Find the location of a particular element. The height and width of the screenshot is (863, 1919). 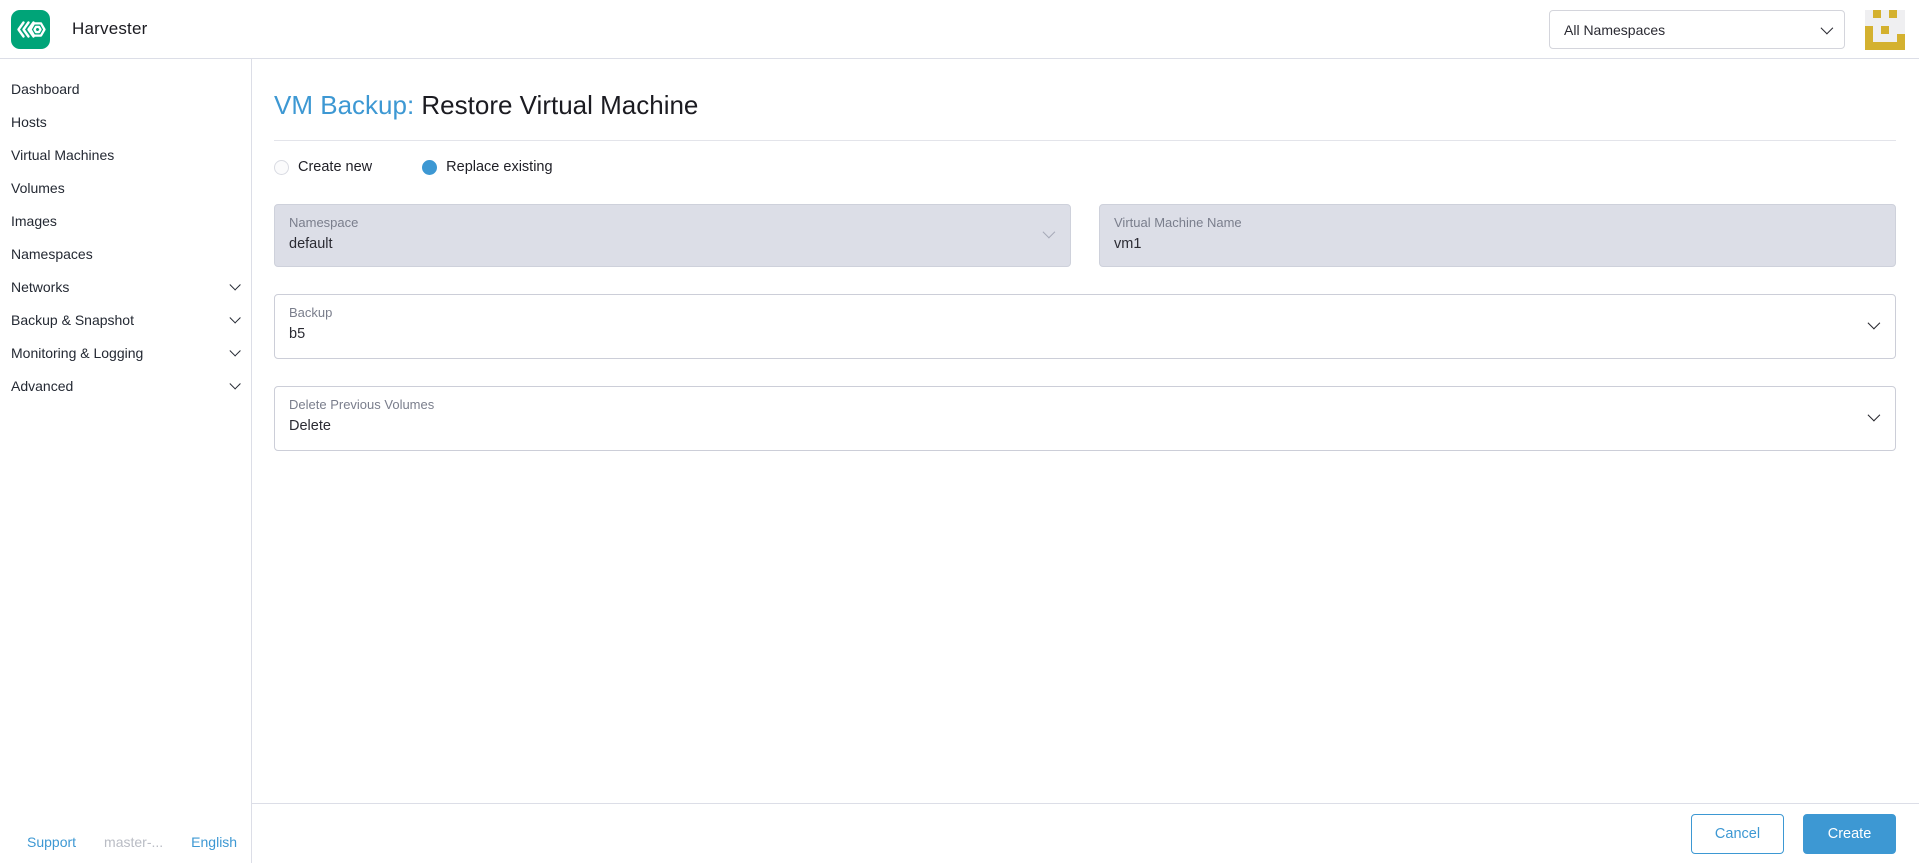

sidebar-item-images: Images is located at coordinates (125, 220).